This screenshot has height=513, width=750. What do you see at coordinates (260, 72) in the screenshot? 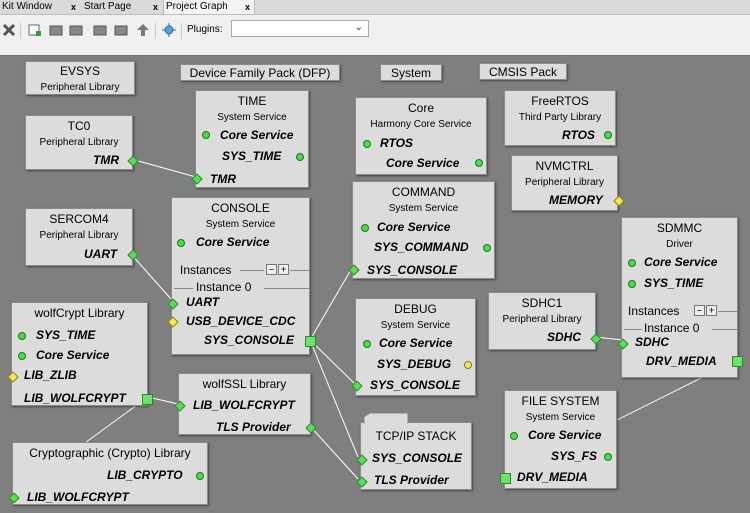
I see `node-device-family-pack: Device Family Pack (DFP)` at bounding box center [260, 72].